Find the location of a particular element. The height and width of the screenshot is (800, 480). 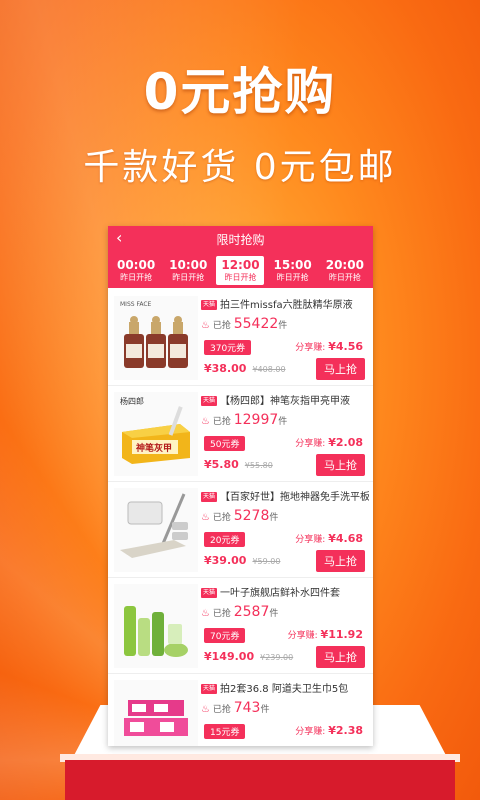

product-title-row: 天猫 拍2套36.8 阿道夫卫生巾5包 is located at coordinates (285, 687).